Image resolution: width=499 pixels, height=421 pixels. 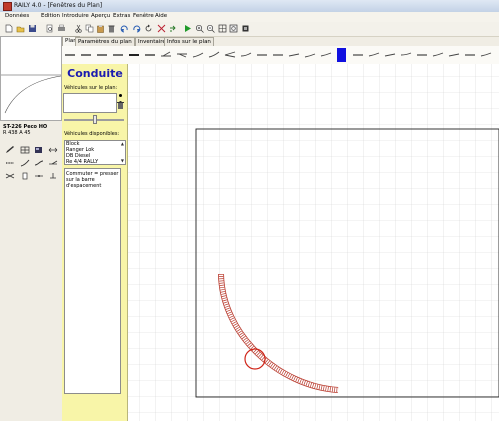 What do you see at coordinates (199, 28) in the screenshot?
I see `zoom-in-icon` at bounding box center [199, 28].